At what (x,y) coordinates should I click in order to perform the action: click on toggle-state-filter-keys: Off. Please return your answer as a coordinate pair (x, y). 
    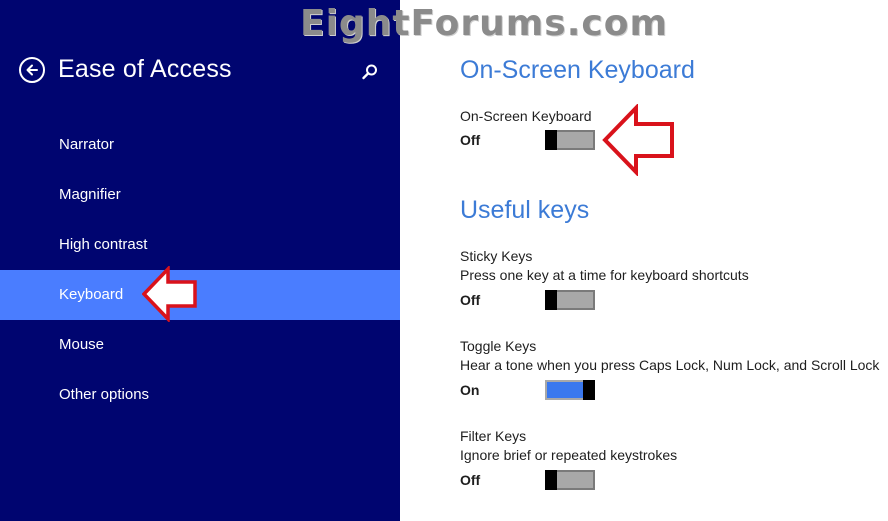
    Looking at the image, I should click on (470, 480).